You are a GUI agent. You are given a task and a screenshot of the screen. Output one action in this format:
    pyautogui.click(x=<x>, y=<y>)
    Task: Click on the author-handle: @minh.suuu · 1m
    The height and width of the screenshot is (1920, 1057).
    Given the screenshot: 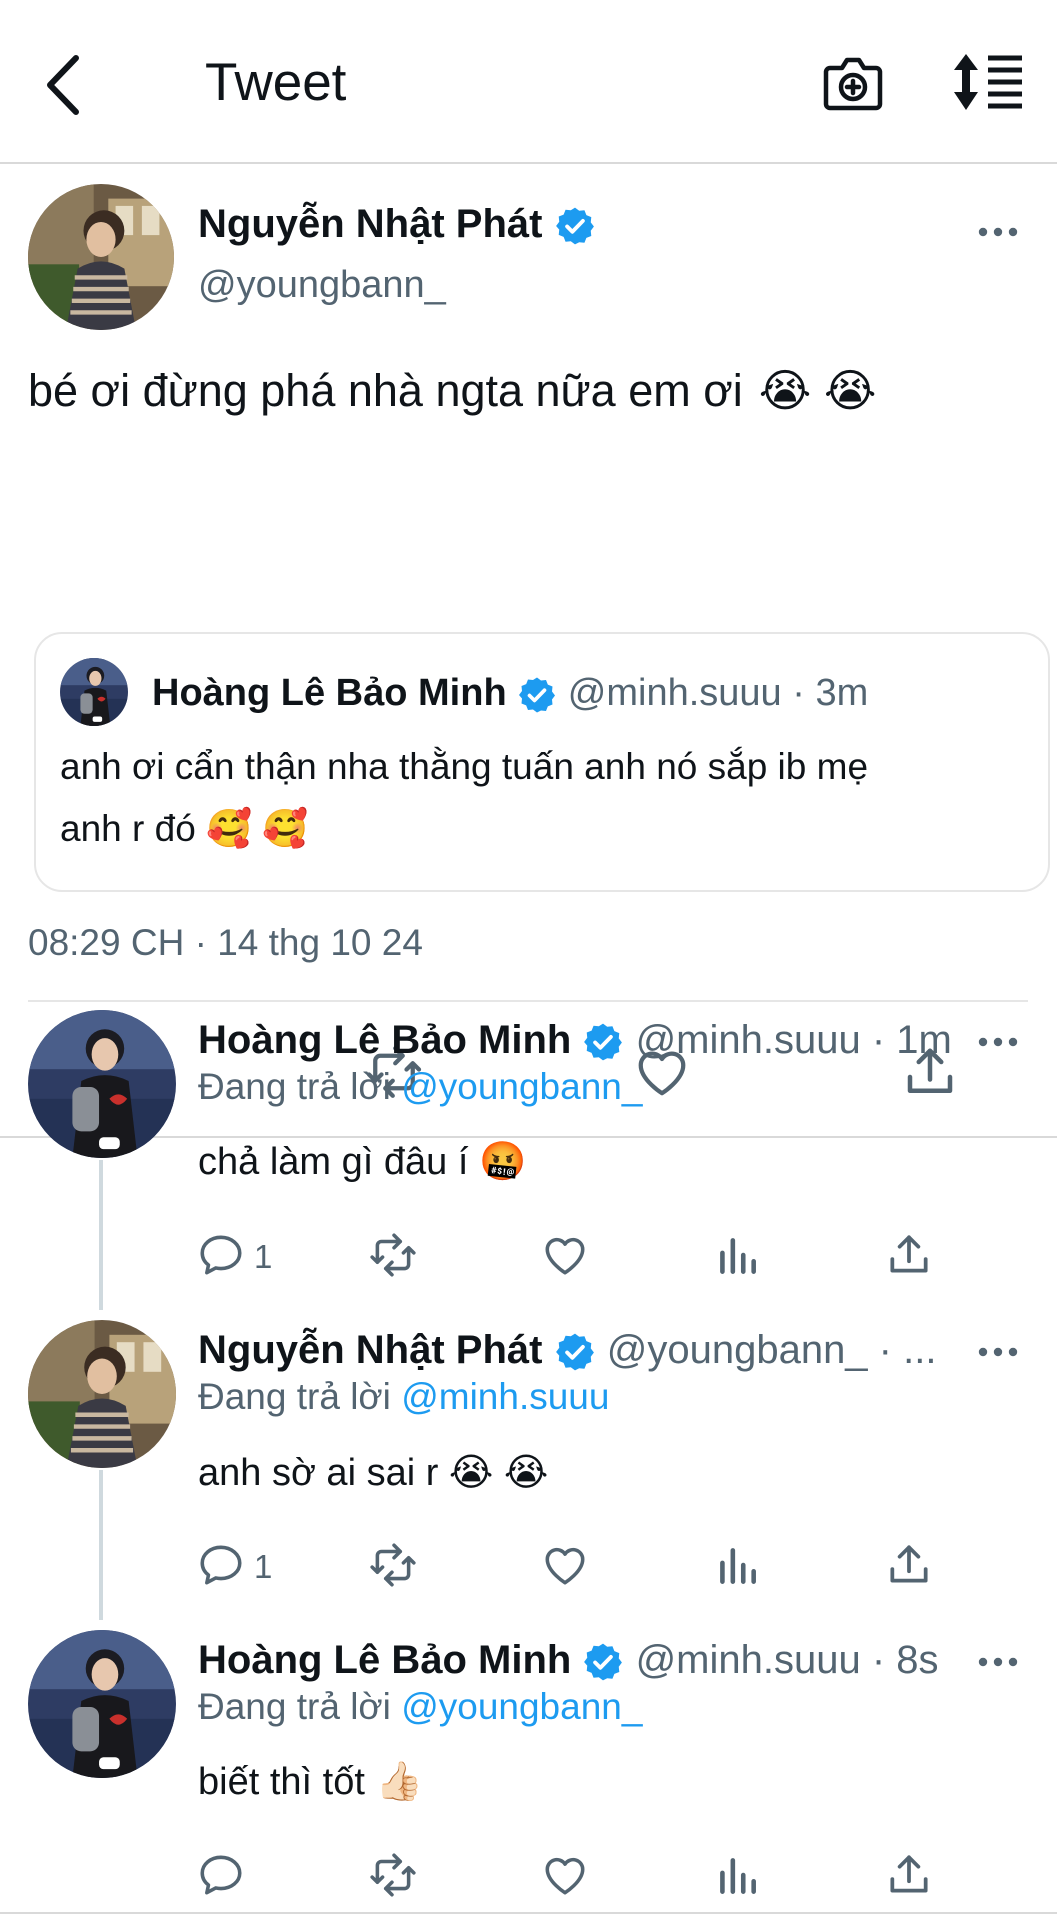 What is the action you would take?
    pyautogui.click(x=794, y=1040)
    